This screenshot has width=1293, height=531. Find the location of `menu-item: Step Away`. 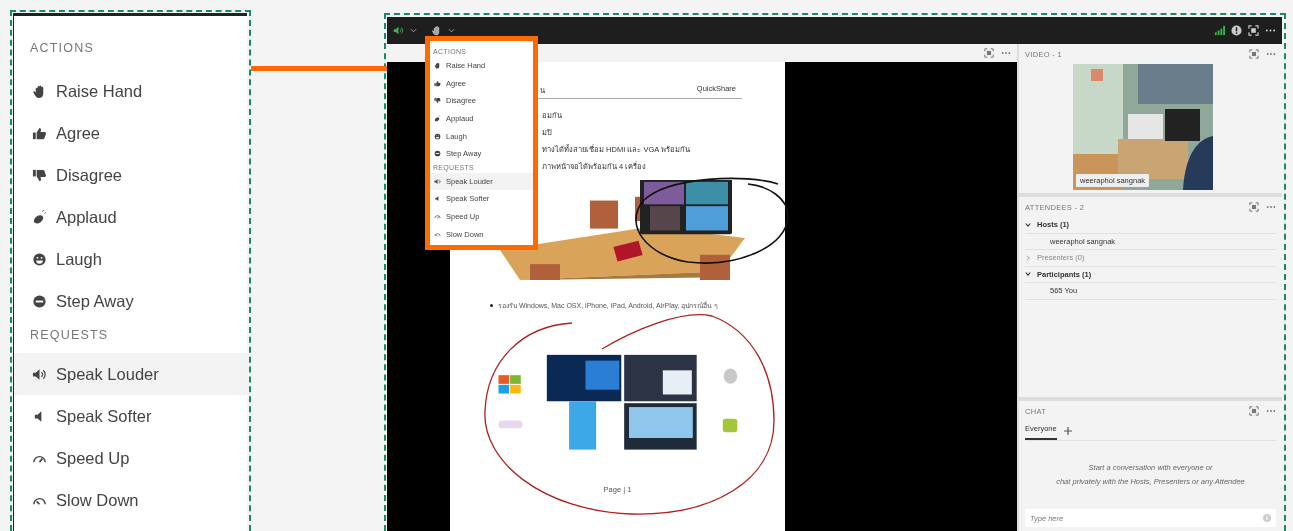

menu-item: Step Away is located at coordinates (130, 301).